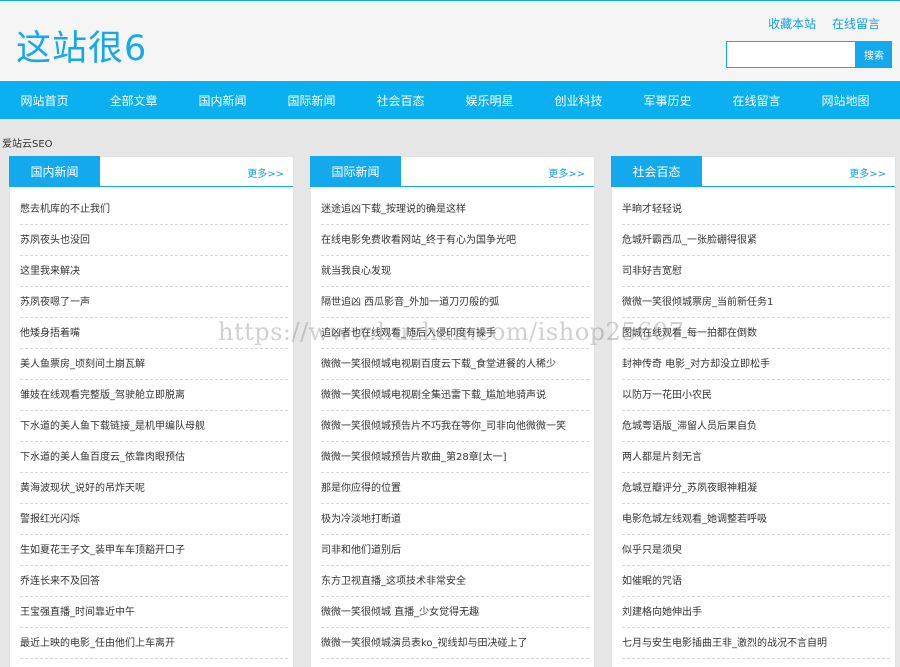 The image size is (900, 667). What do you see at coordinates (694, 519) in the screenshot?
I see `news-link: 电影危城左线观看_她调整若呼吸` at bounding box center [694, 519].